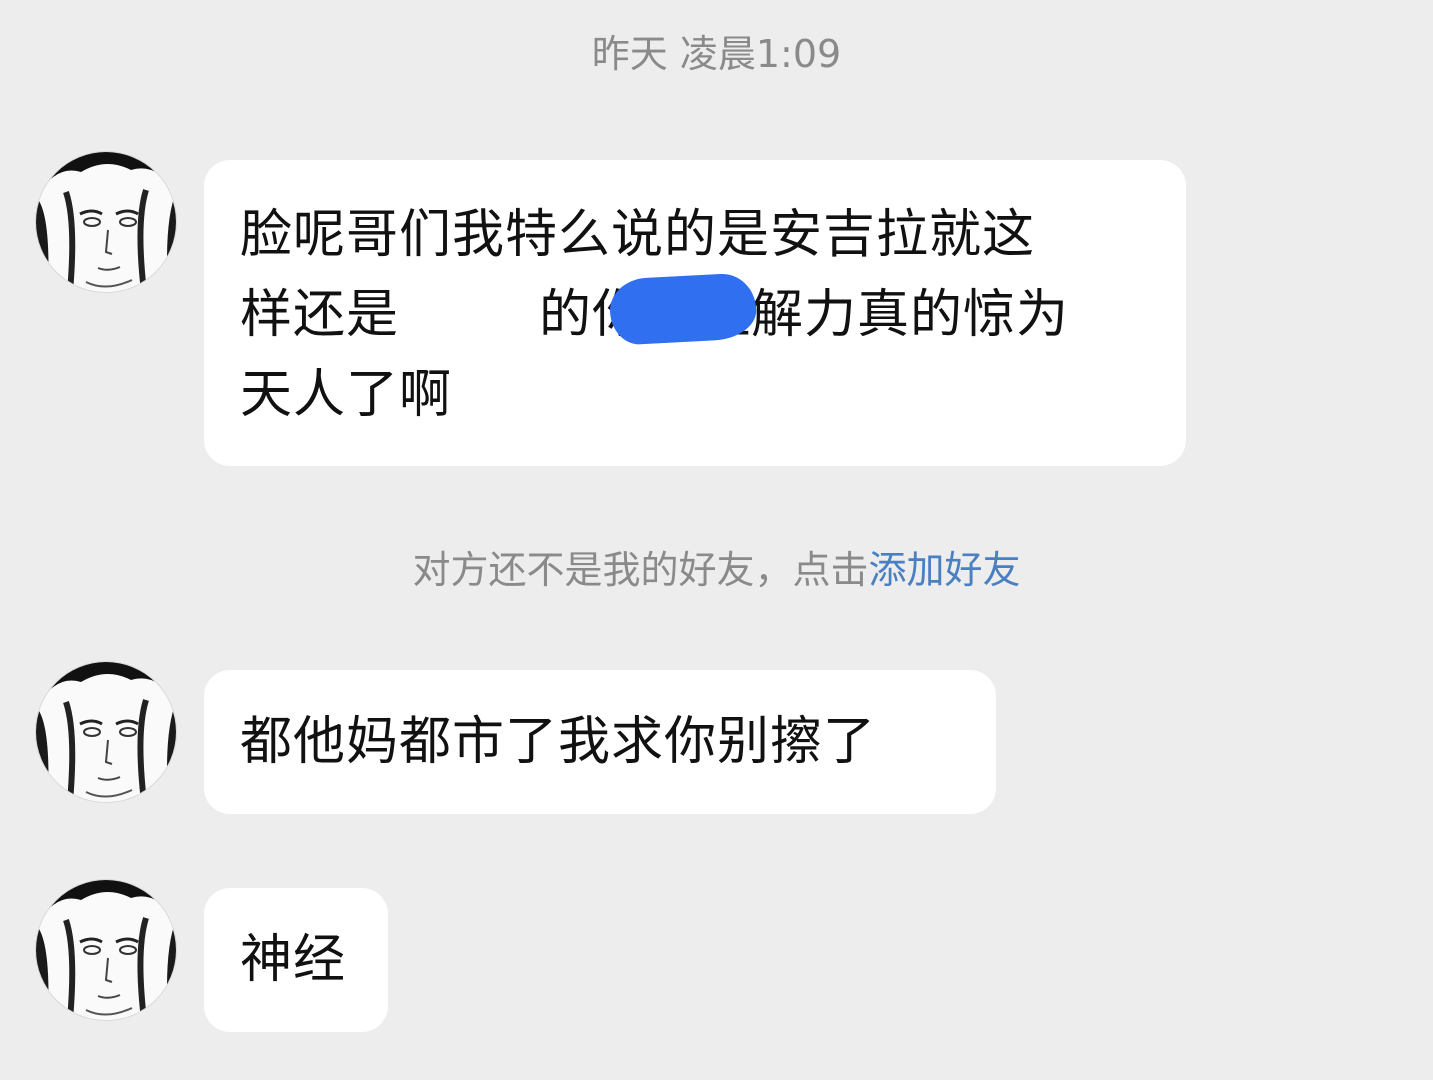 Image resolution: width=1433 pixels, height=1080 pixels. Describe the element at coordinates (716, 54) in the screenshot. I see `chat-timestamp: 昨天 凌晨1:09` at that location.